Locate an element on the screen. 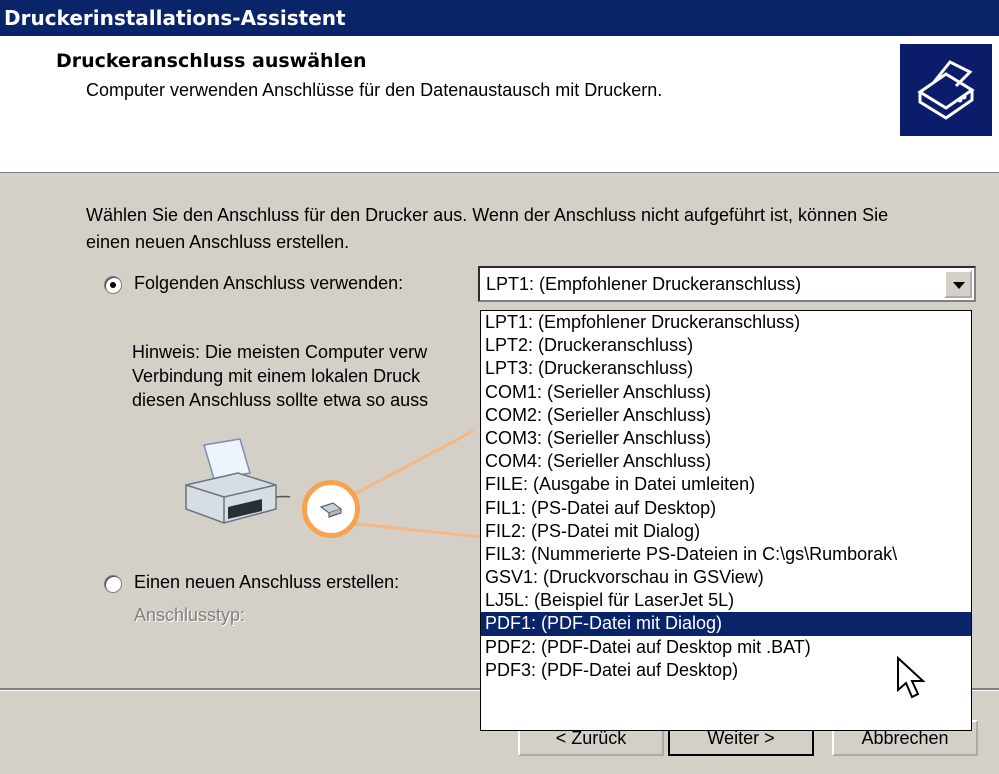  header-title: Druckeranschluss auswählen is located at coordinates (211, 61).